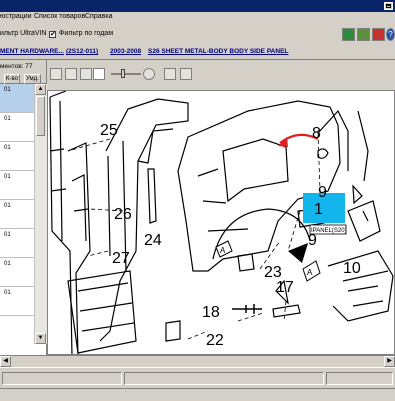 This screenshot has height=401, width=395. Describe the element at coordinates (52, 34) in the screenshot. I see `year-filter-checkbox: ✔` at that location.